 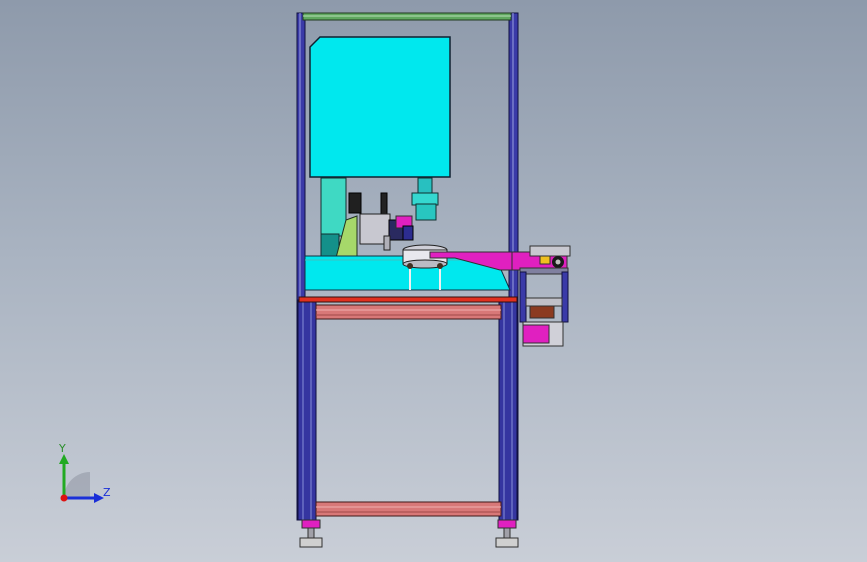 What do you see at coordinates (62, 448) in the screenshot?
I see `y-axis-label: Y` at bounding box center [62, 448].